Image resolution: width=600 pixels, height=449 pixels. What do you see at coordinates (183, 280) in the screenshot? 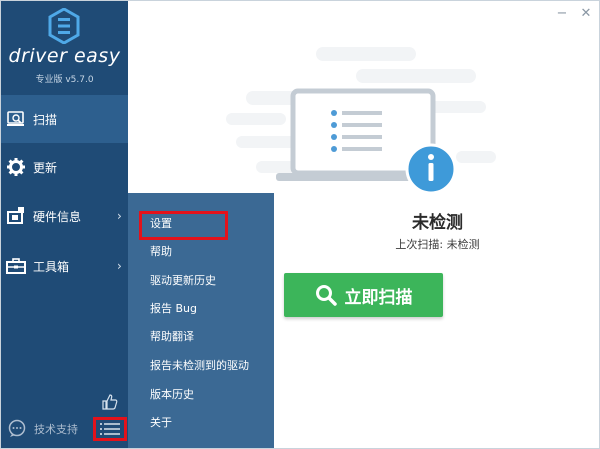
I see `menu-item-driver-update-history: 驱动更新历史` at bounding box center [183, 280].